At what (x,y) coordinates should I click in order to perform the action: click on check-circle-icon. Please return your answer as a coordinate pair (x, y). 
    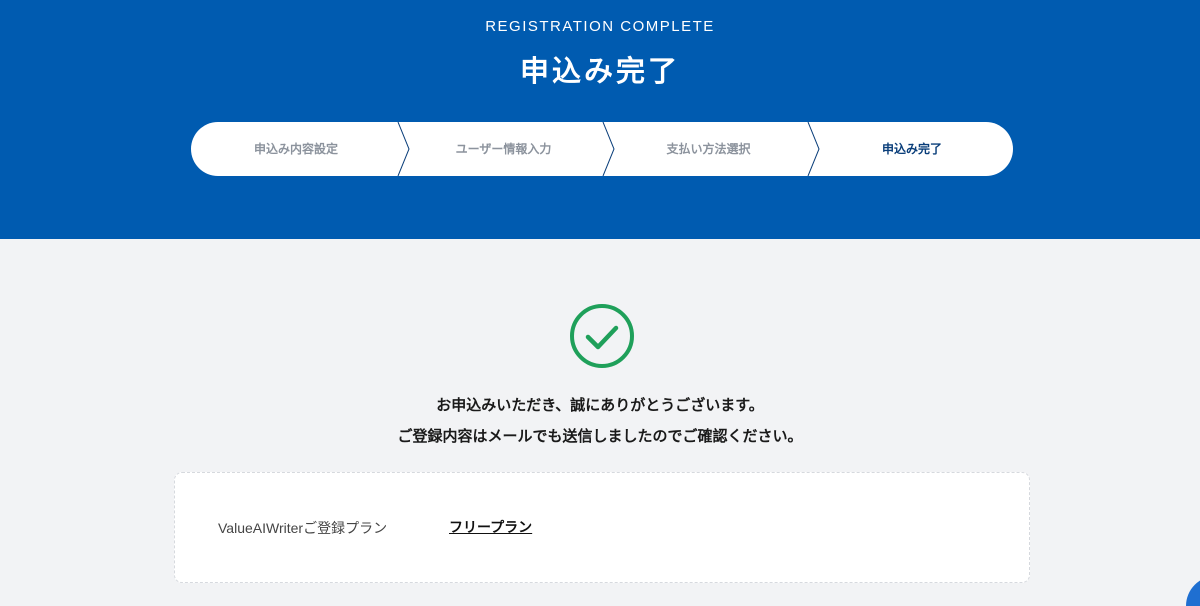
    Looking at the image, I should click on (602, 336).